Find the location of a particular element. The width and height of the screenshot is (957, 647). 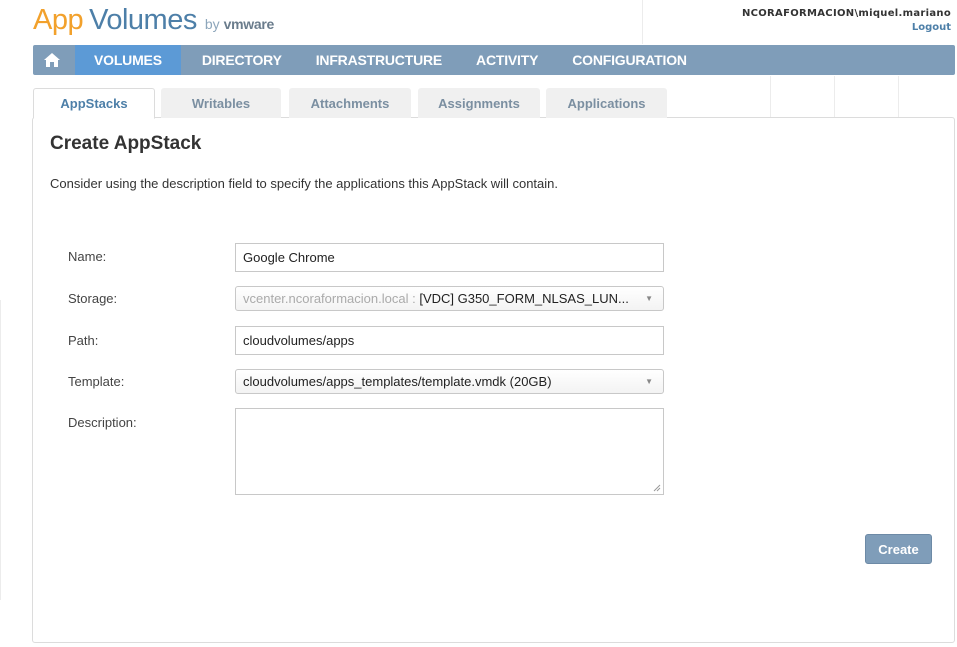

page-title: Create AppStack is located at coordinates (126, 143).